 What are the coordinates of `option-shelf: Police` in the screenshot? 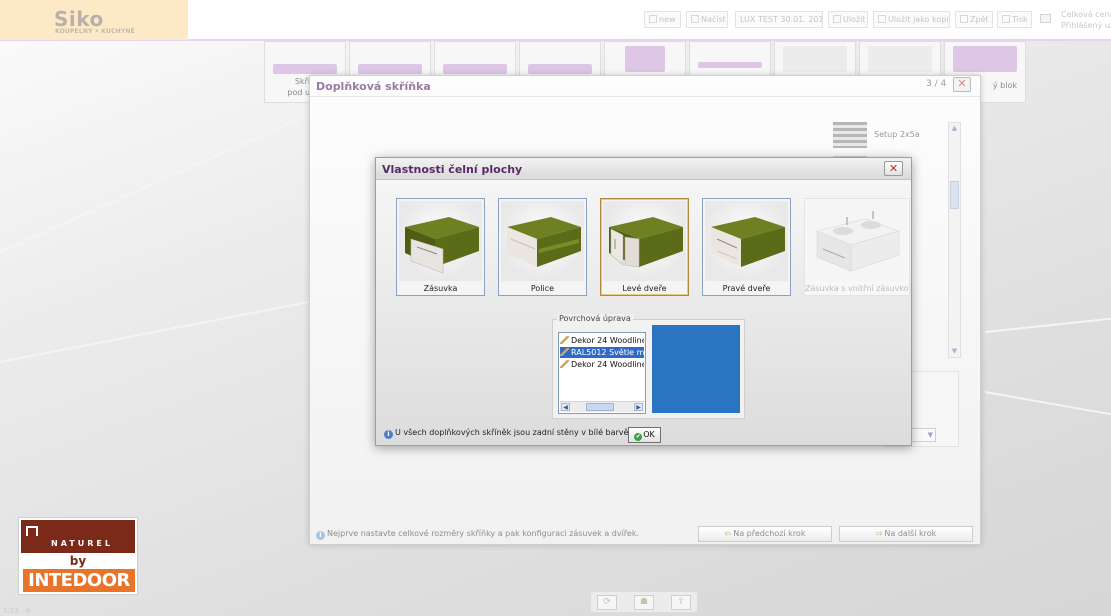 It's located at (542, 247).